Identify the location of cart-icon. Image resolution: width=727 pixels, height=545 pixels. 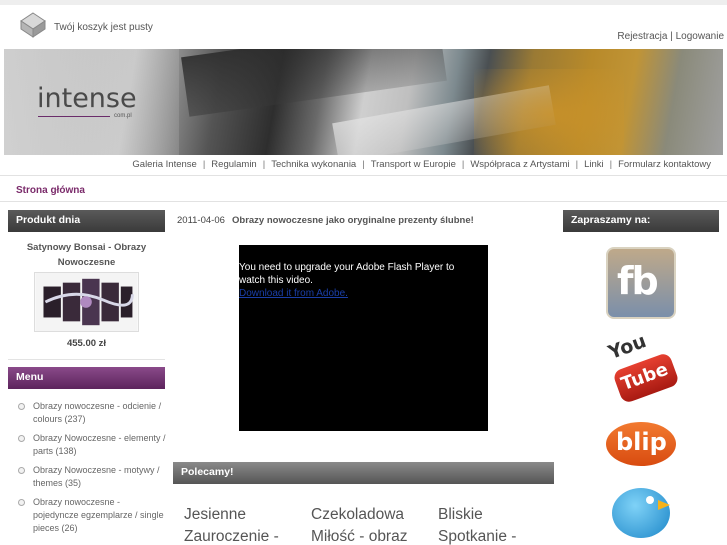
(33, 25).